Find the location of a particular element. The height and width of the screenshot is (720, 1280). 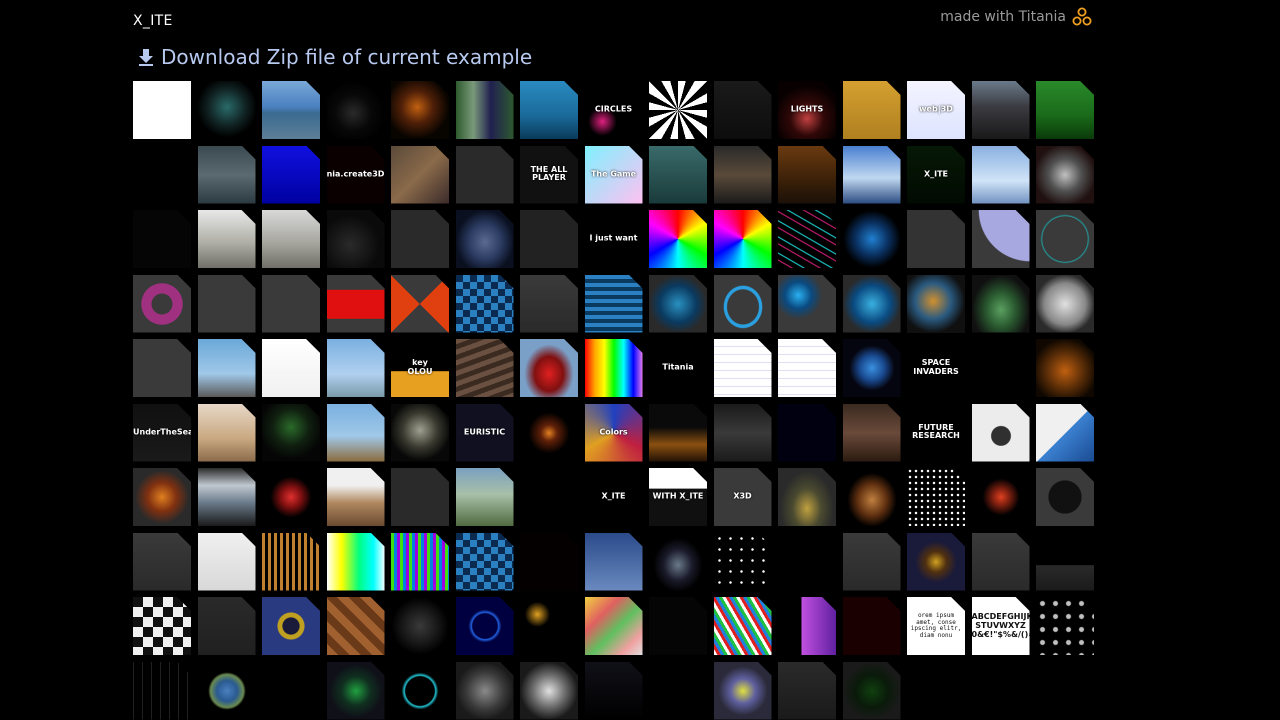

example-thumbnail: UnderTheSea is located at coordinates (162, 432).